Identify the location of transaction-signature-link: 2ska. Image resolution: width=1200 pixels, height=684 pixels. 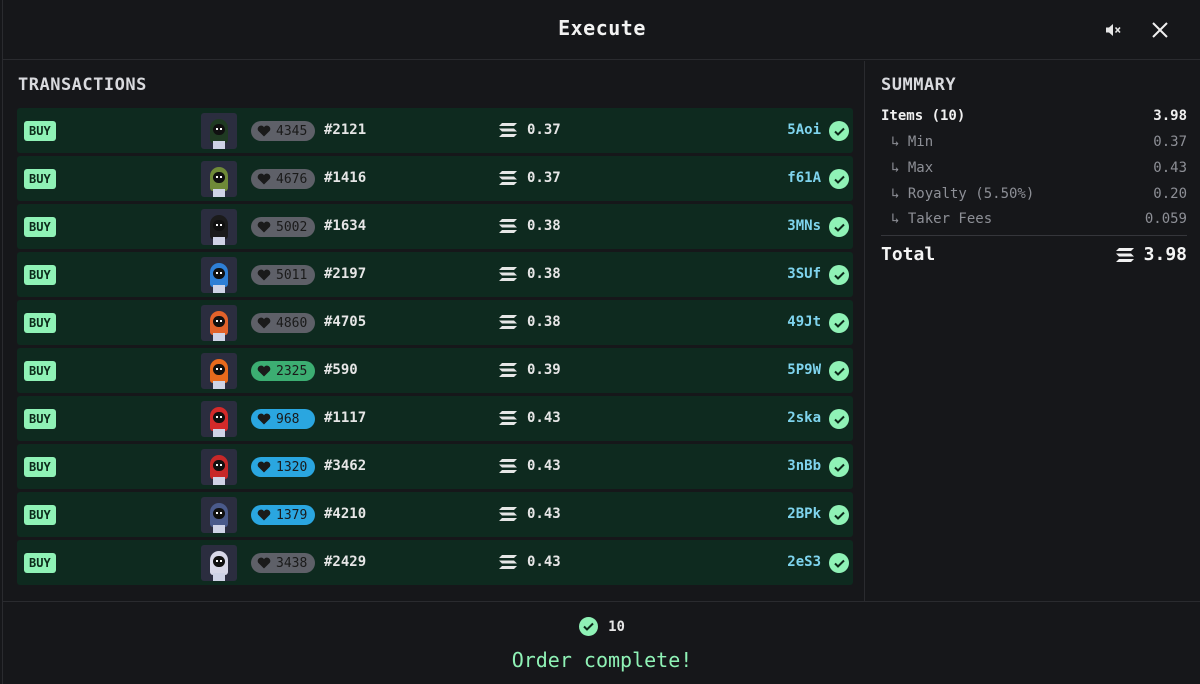
(804, 418).